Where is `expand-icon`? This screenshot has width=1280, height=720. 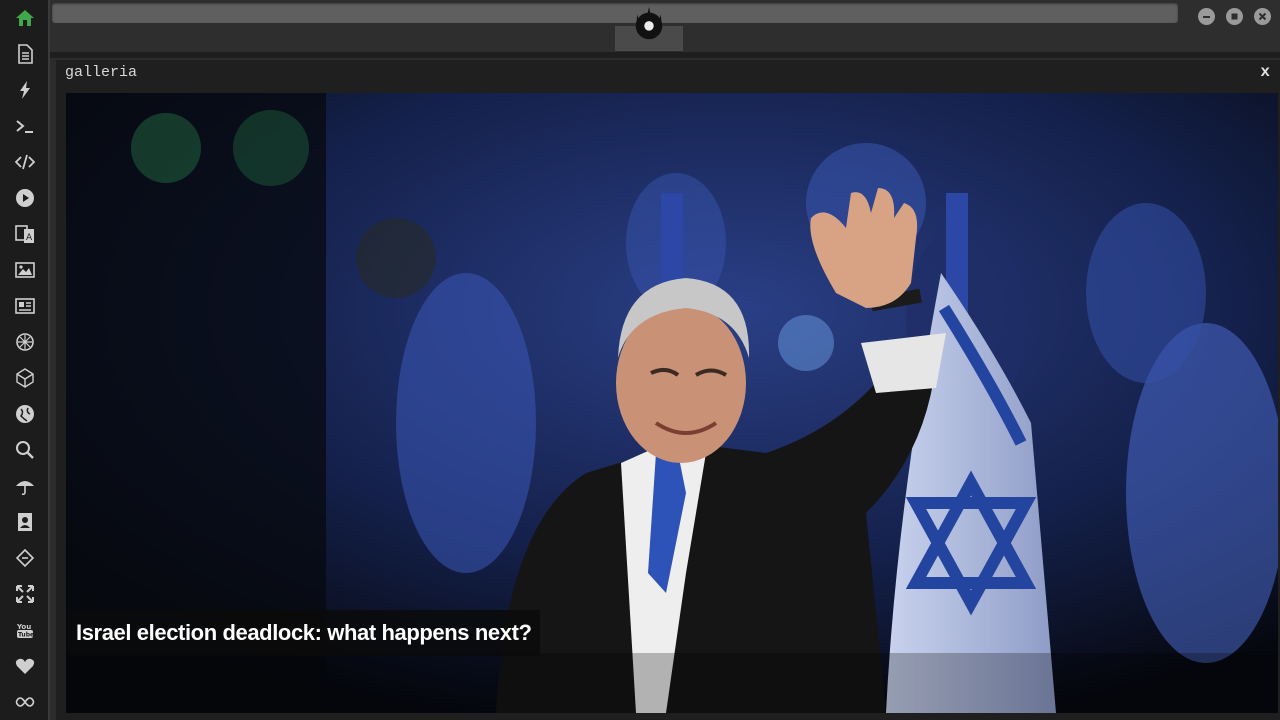 expand-icon is located at coordinates (25, 594).